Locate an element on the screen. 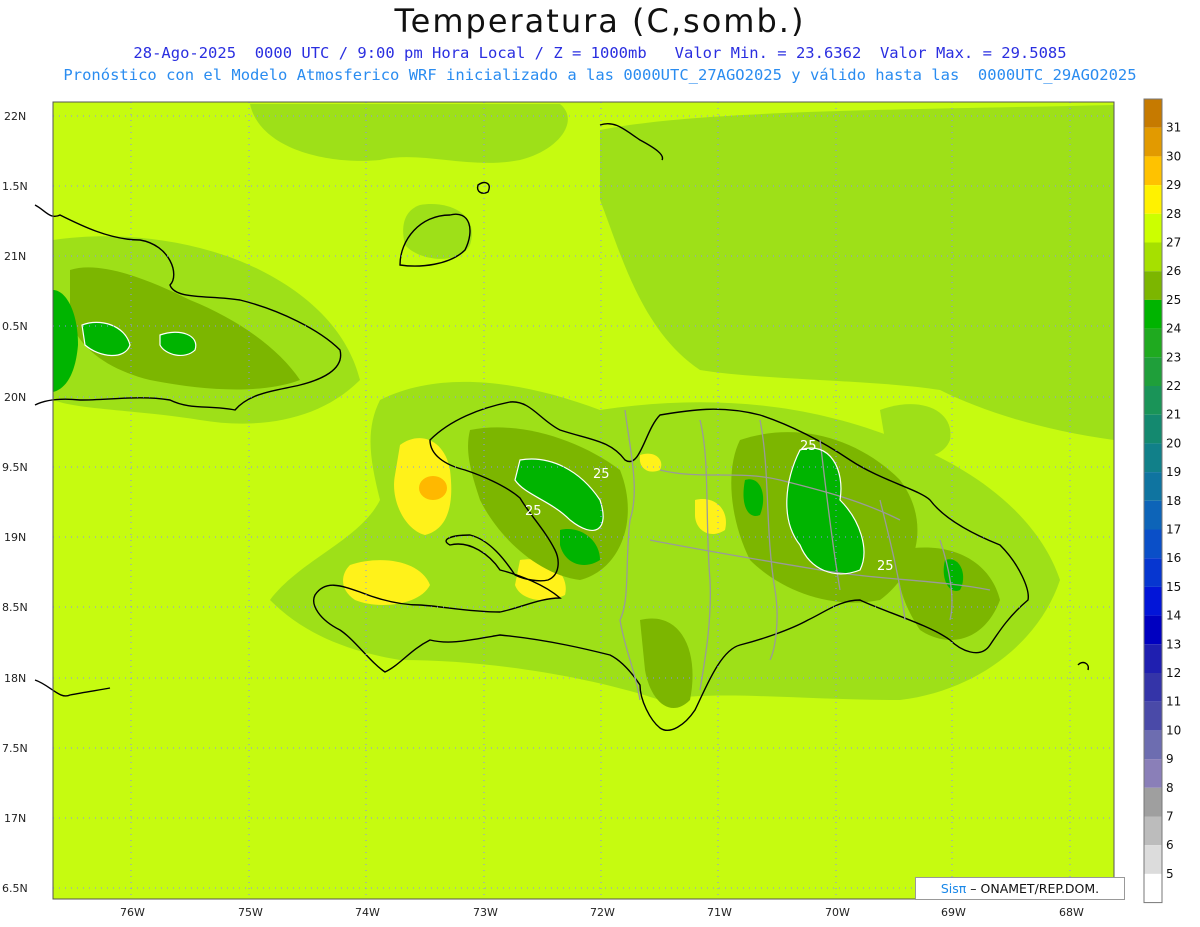  lat-label: 6.5N is located at coordinates (15, 888).